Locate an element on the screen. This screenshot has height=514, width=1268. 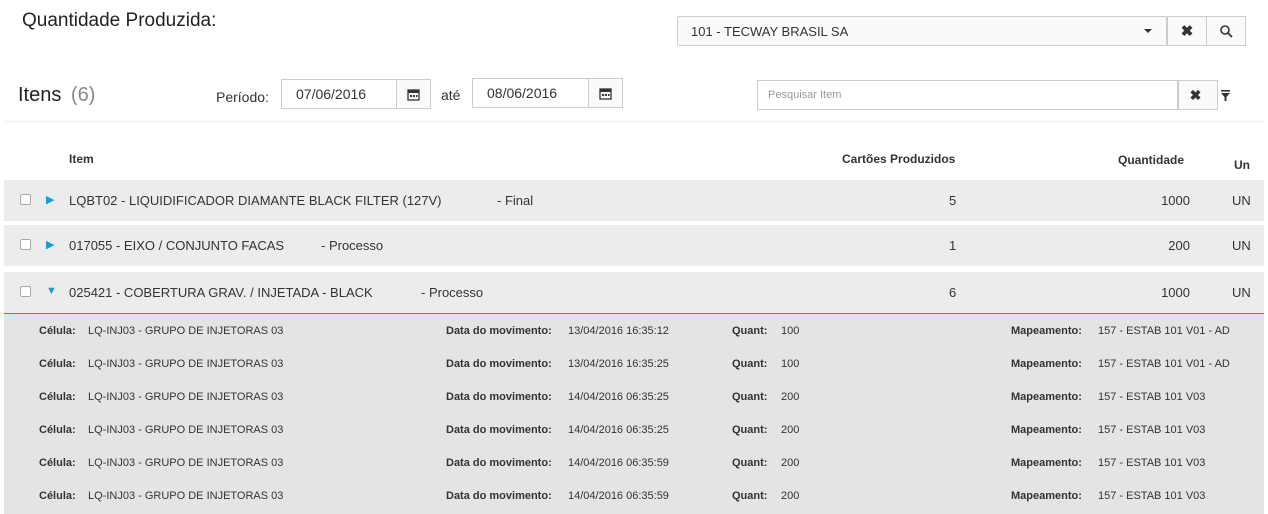
search-company-button is located at coordinates (1226, 31).